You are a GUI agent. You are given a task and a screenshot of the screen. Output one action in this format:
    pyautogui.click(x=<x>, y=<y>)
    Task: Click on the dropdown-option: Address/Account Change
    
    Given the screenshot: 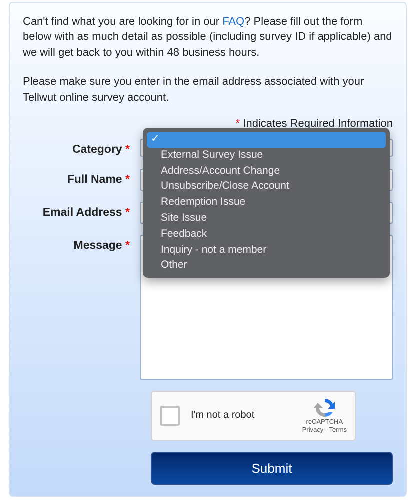 What is the action you would take?
    pyautogui.click(x=266, y=172)
    